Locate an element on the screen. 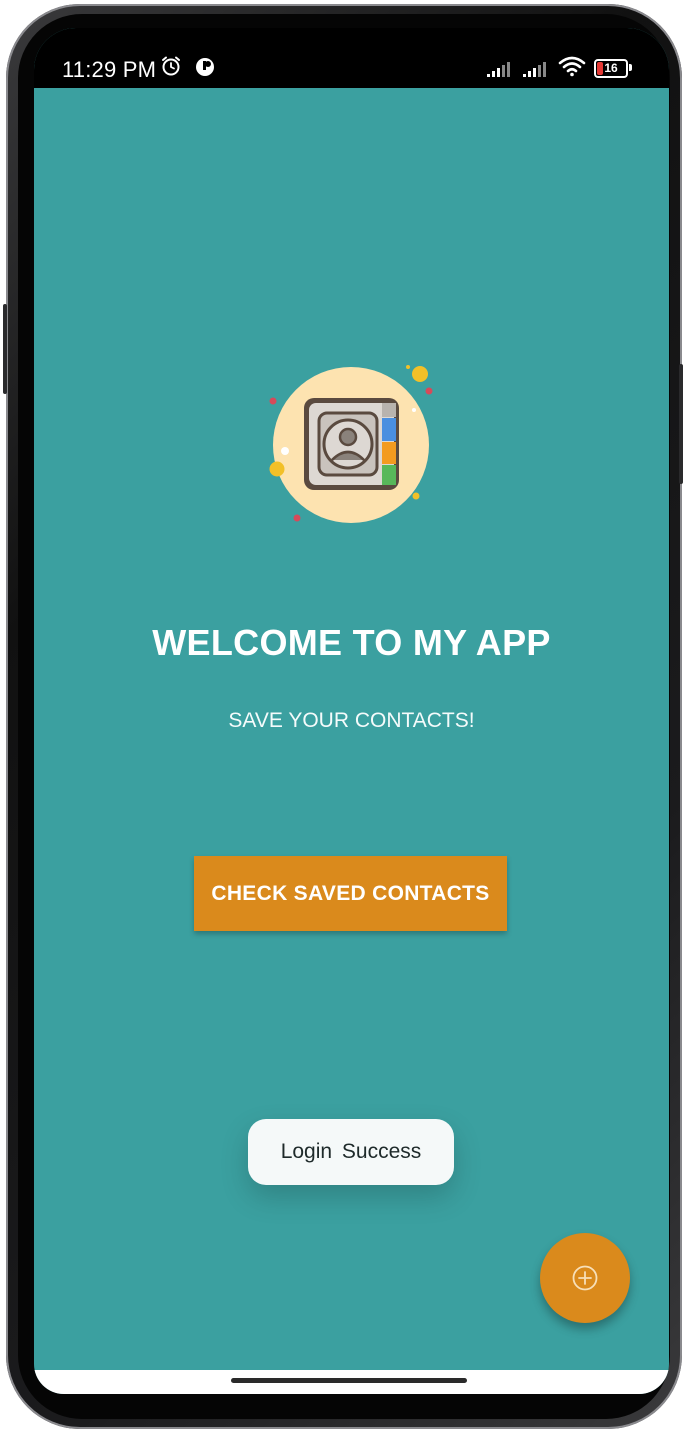 Image resolution: width=685 pixels, height=1431 pixels. status-bar: 11:29 PM 16 is located at coordinates (351, 58).